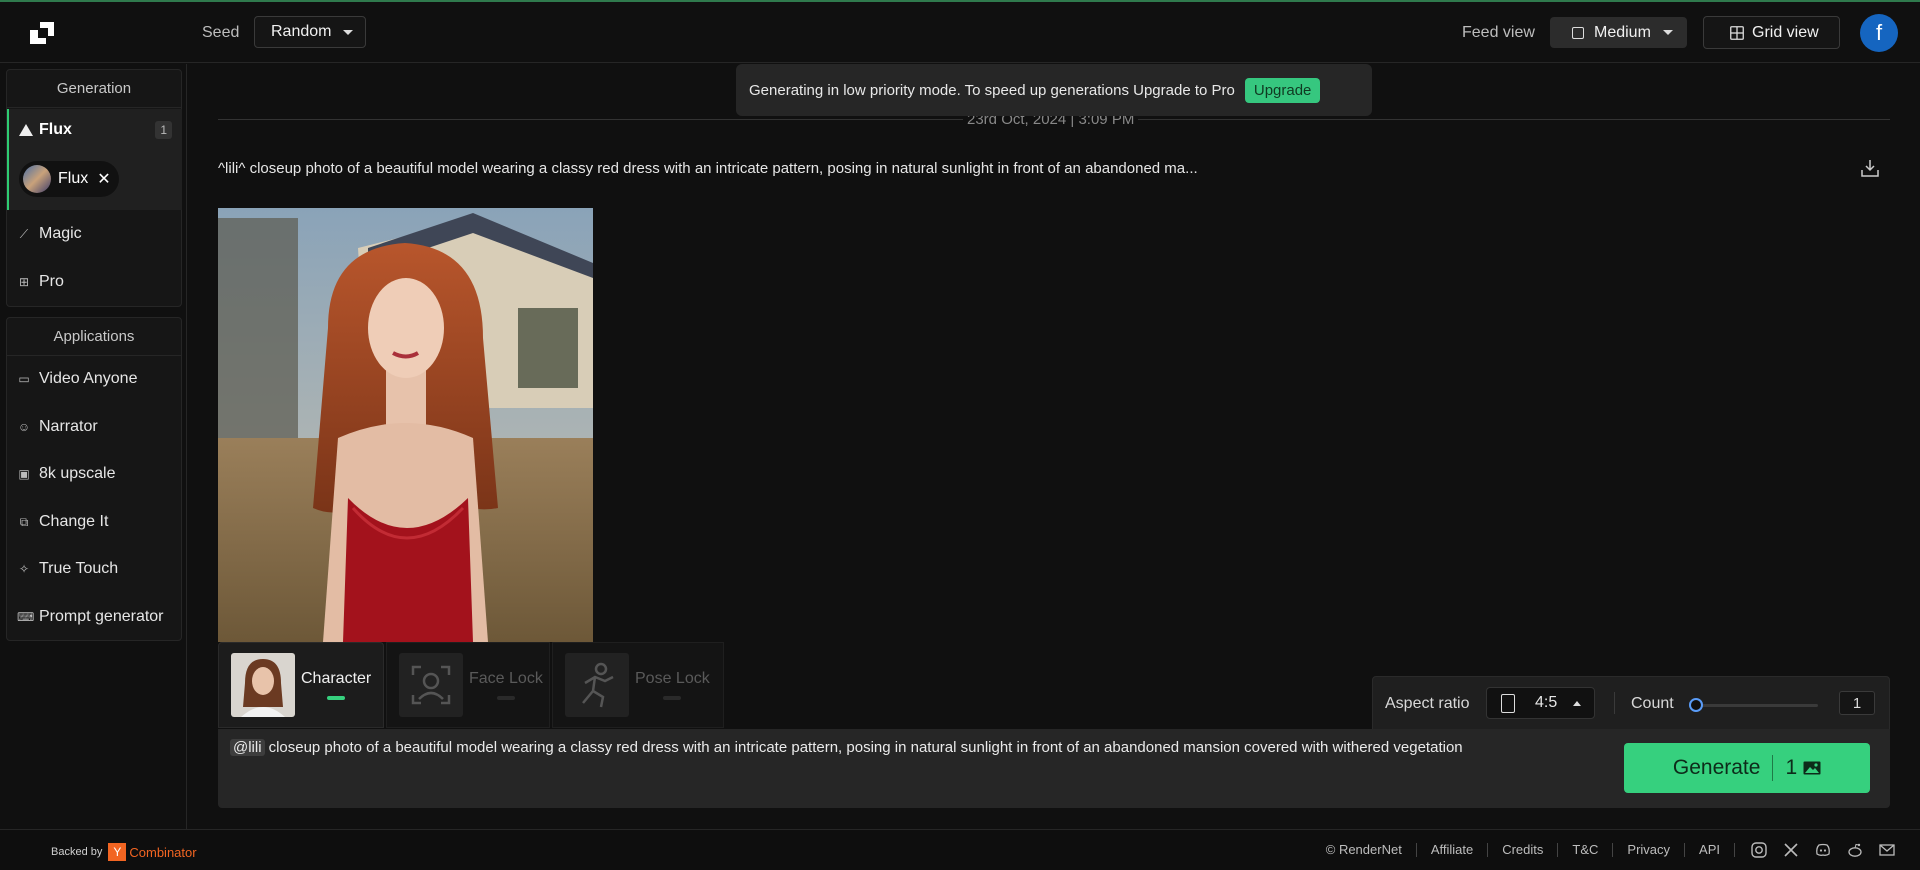  I want to click on tab-character: Character, so click(301, 685).